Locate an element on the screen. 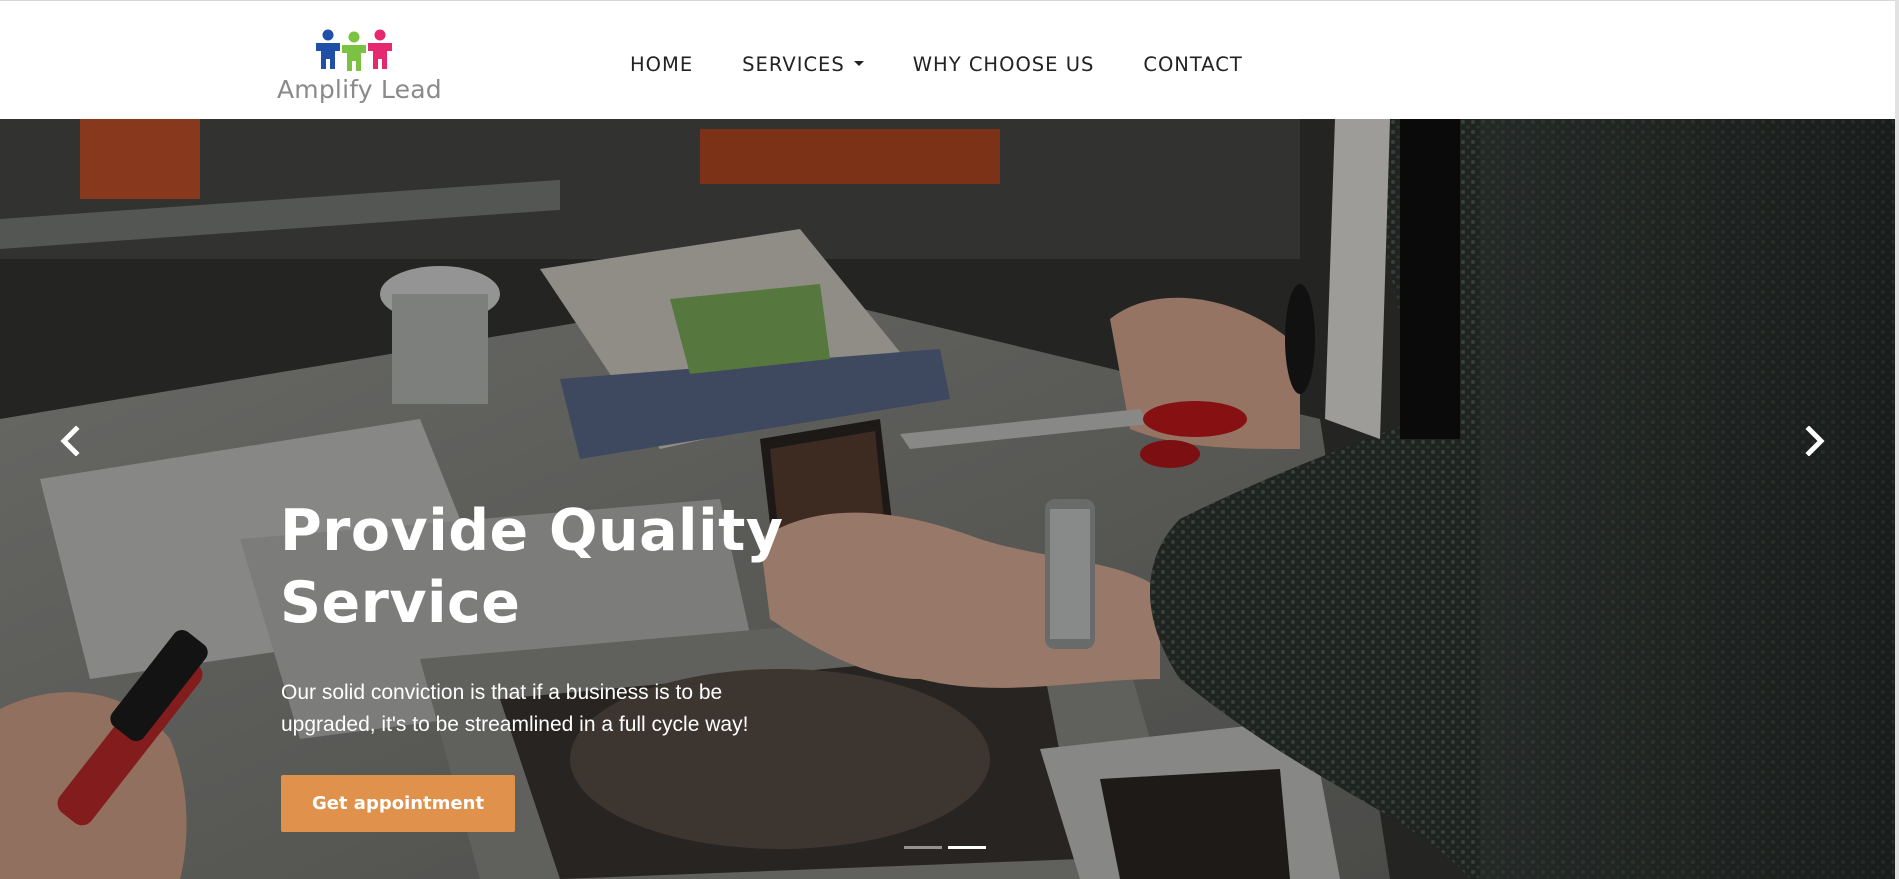 Image resolution: width=1899 pixels, height=879 pixels. logo-wordmark: Amplify Lead is located at coordinates (359, 89).